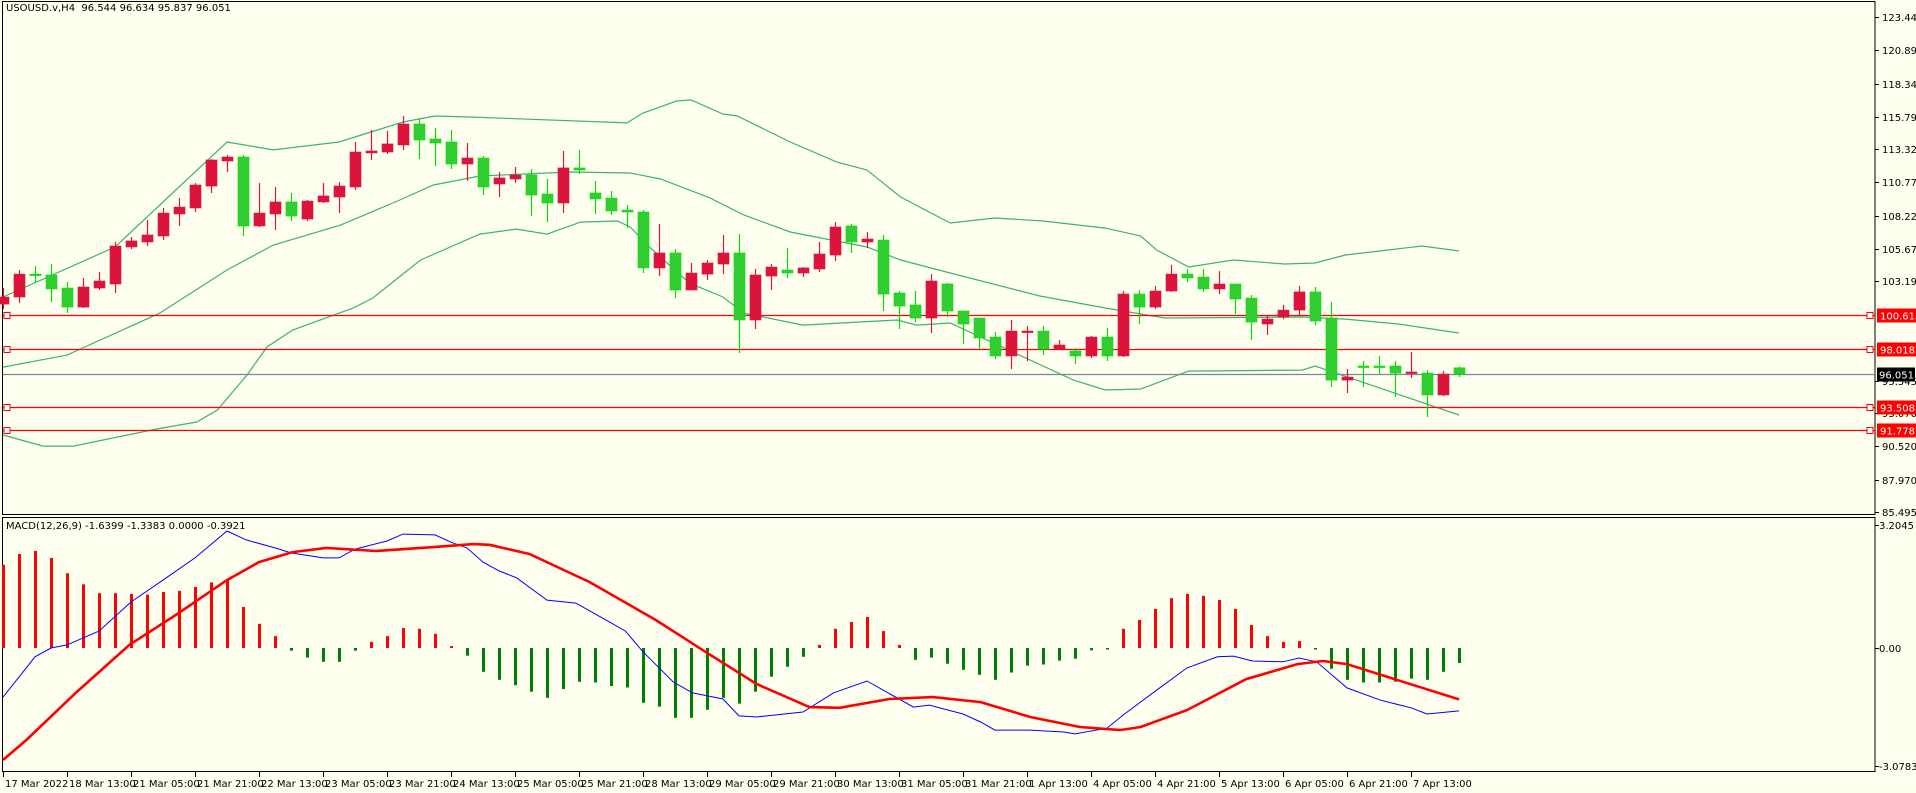 This screenshot has width=1916, height=793. I want to click on time-axis-label: 6 Apr 05:00, so click(1314, 784).